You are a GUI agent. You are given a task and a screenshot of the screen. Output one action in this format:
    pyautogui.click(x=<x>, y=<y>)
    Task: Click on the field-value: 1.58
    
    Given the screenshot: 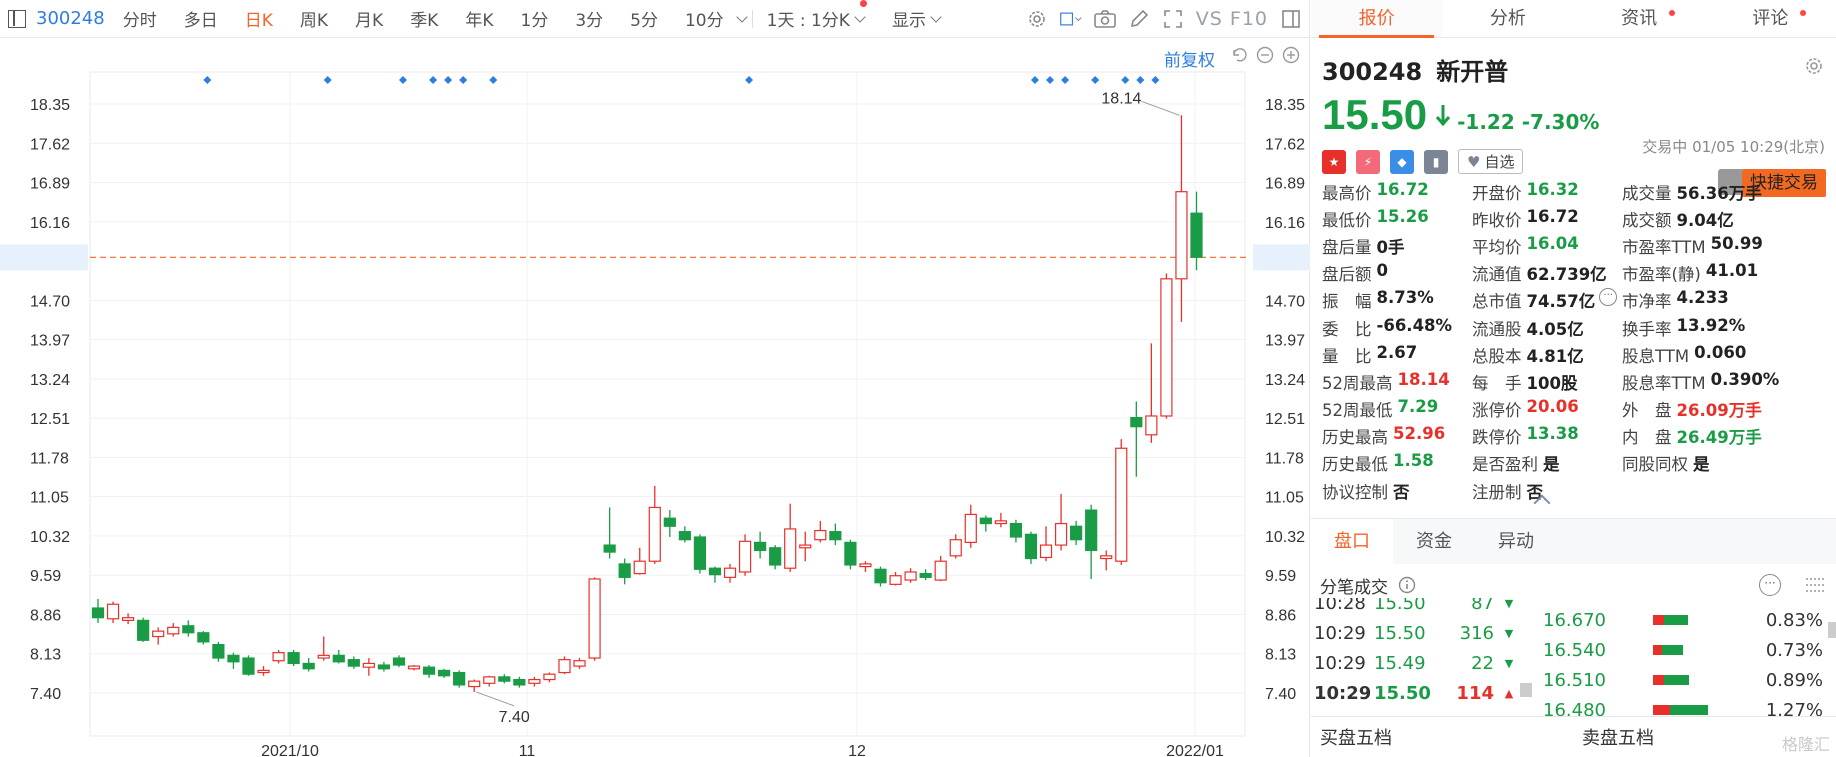 What is the action you would take?
    pyautogui.click(x=1413, y=461)
    